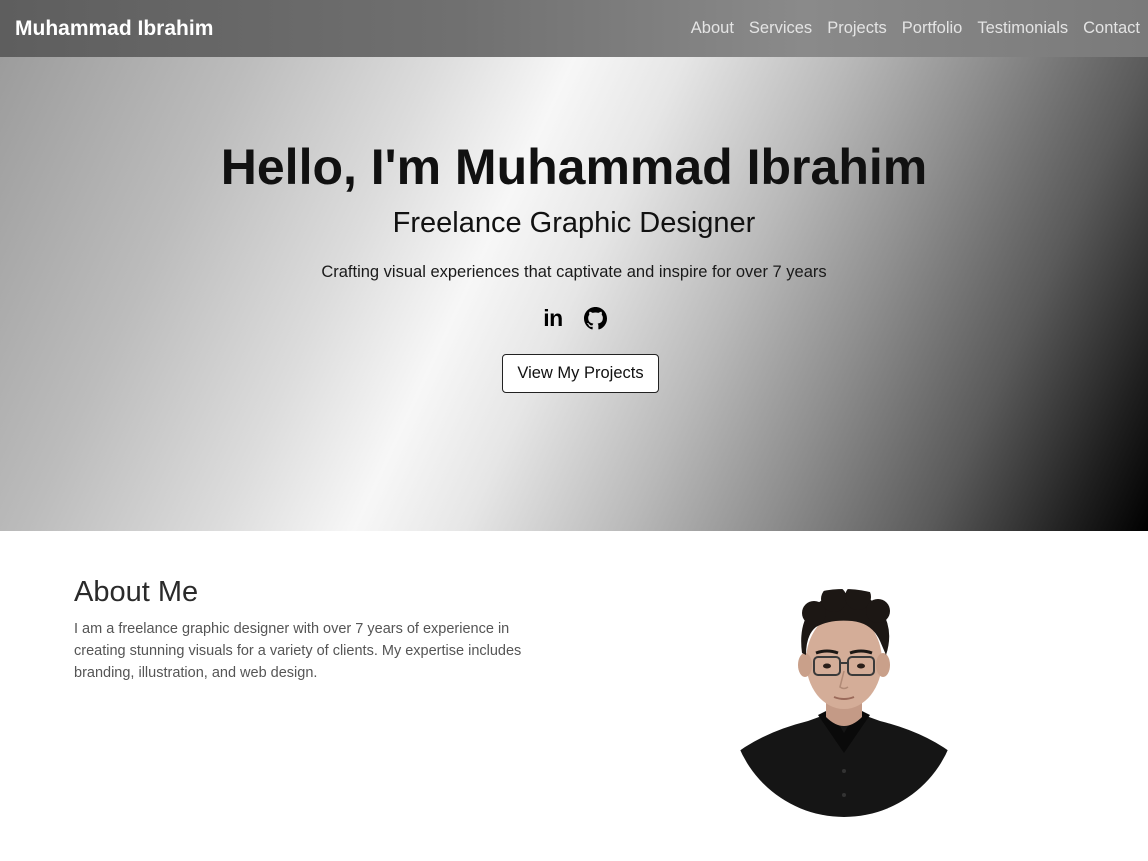  I want to click on github-icon, so click(595, 318).